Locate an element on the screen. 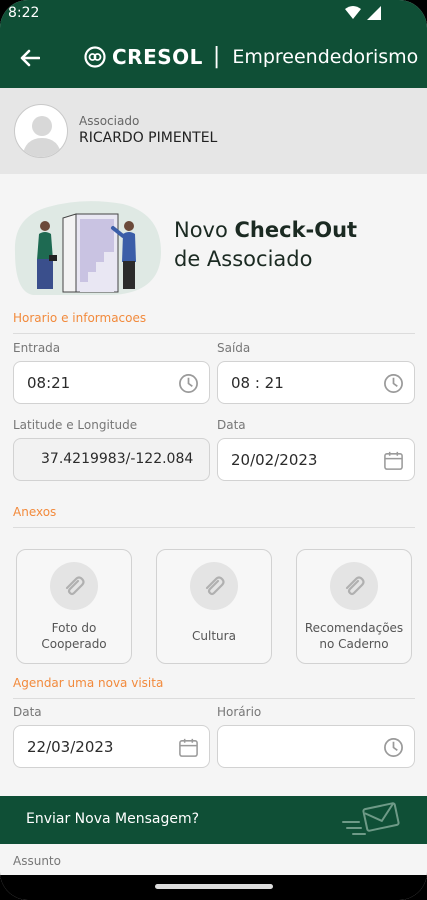  saida-value: 08 : 21 is located at coordinates (257, 383).